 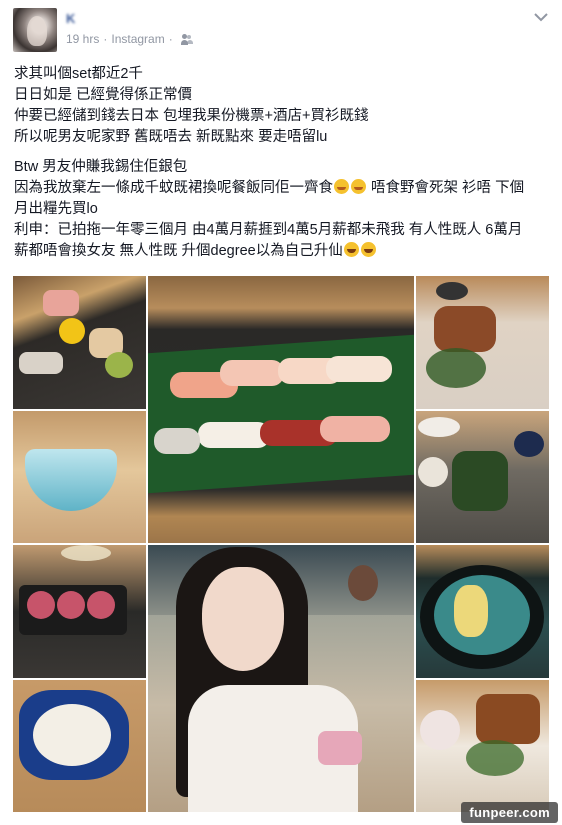 What do you see at coordinates (509, 812) in the screenshot?
I see `watermark: funpeer.com` at bounding box center [509, 812].